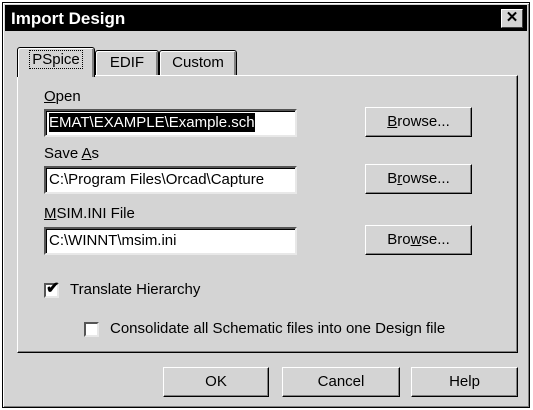 The image size is (533, 410). I want to click on tab-custom-label: Custom, so click(198, 62).